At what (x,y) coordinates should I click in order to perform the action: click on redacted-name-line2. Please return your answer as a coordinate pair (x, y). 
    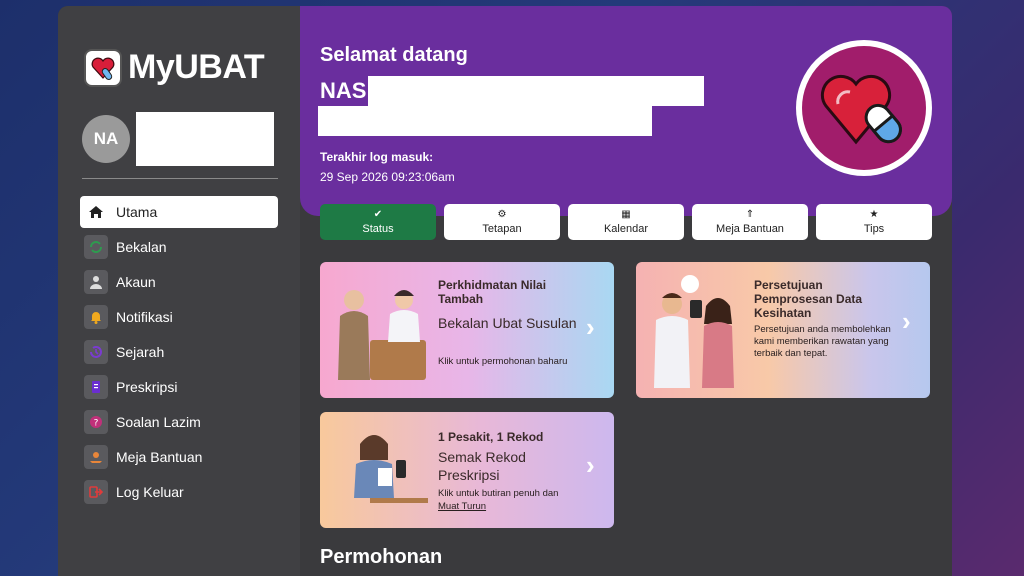
    Looking at the image, I should click on (485, 121).